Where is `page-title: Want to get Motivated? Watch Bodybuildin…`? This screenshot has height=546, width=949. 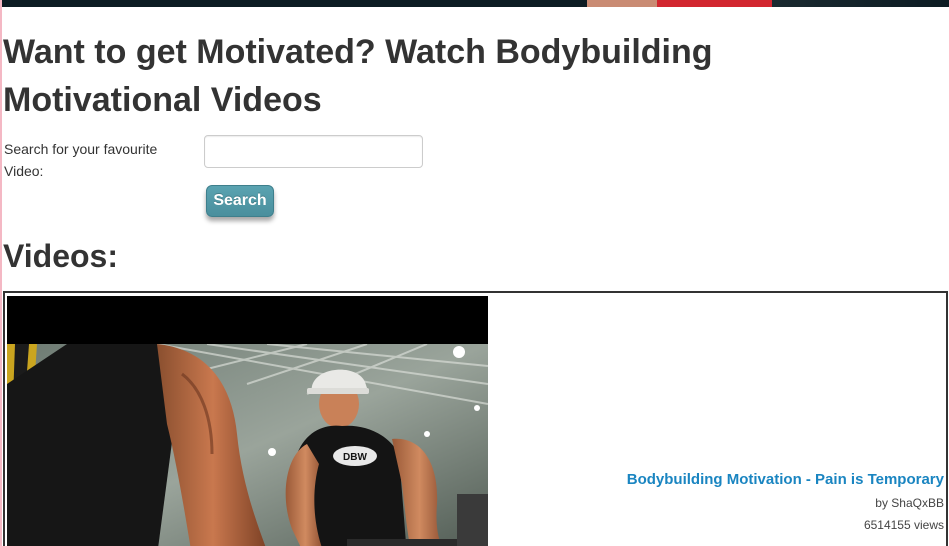
page-title: Want to get Motivated? Watch Bodybuildin… is located at coordinates (358, 76).